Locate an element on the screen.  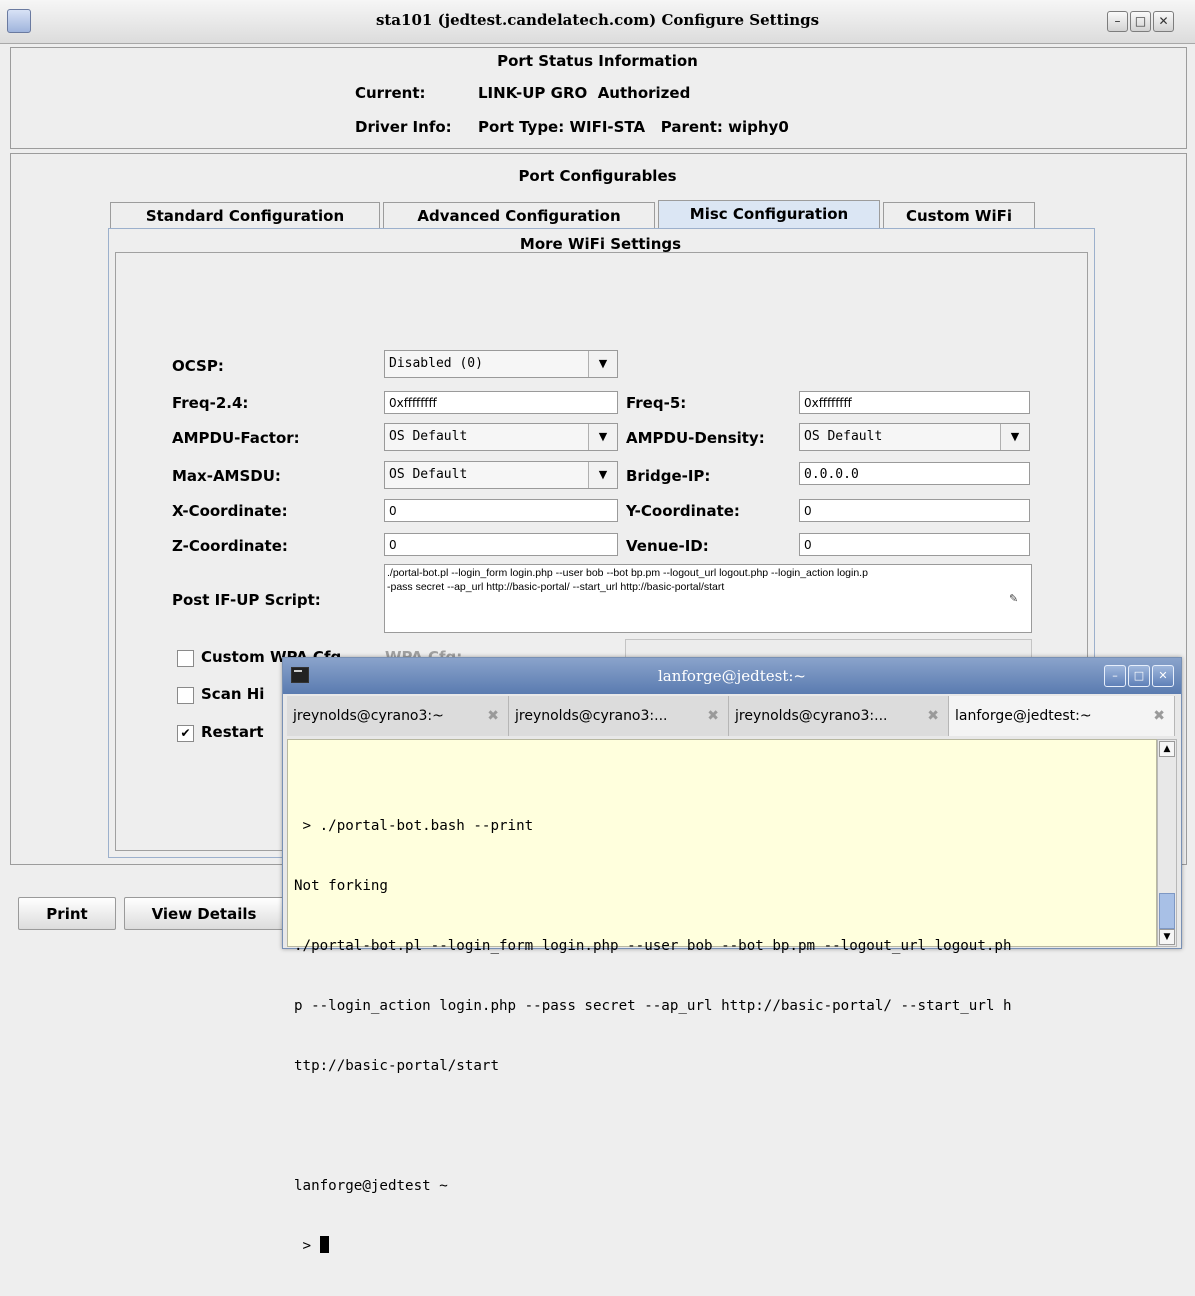
ocsp-select-value: Disabled (0) is located at coordinates (487, 364).